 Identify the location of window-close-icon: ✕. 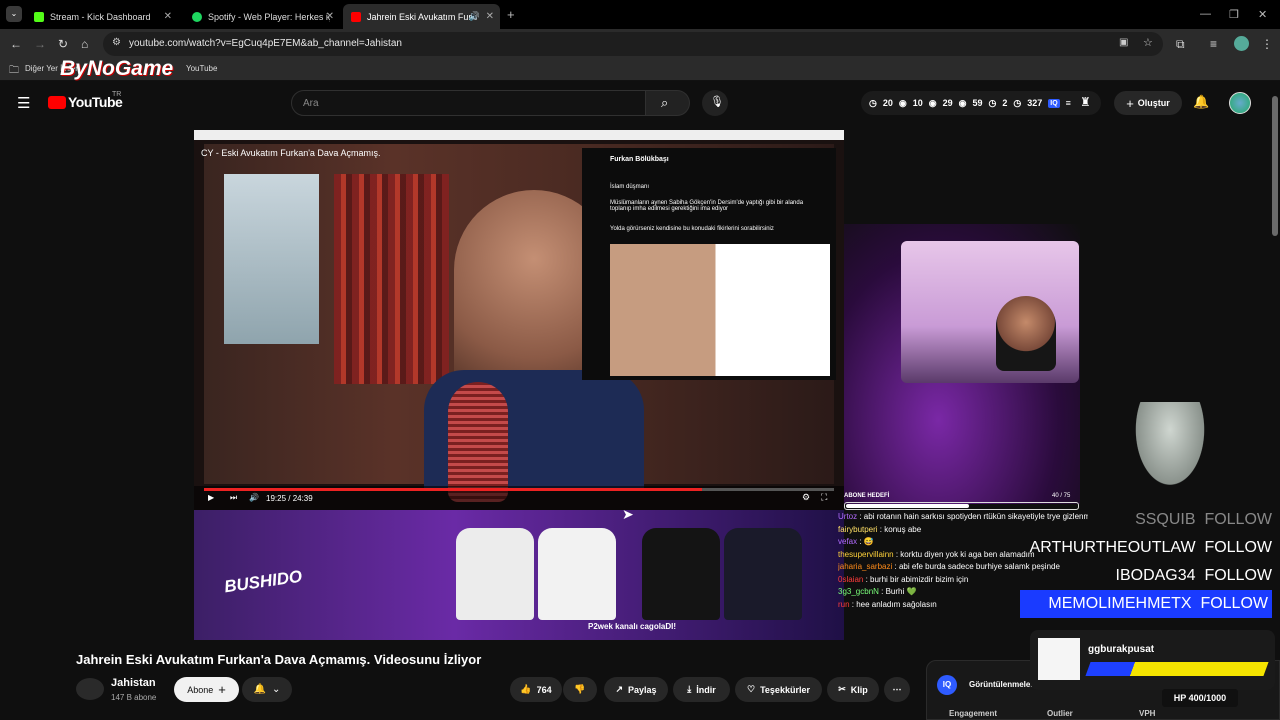
(1262, 14).